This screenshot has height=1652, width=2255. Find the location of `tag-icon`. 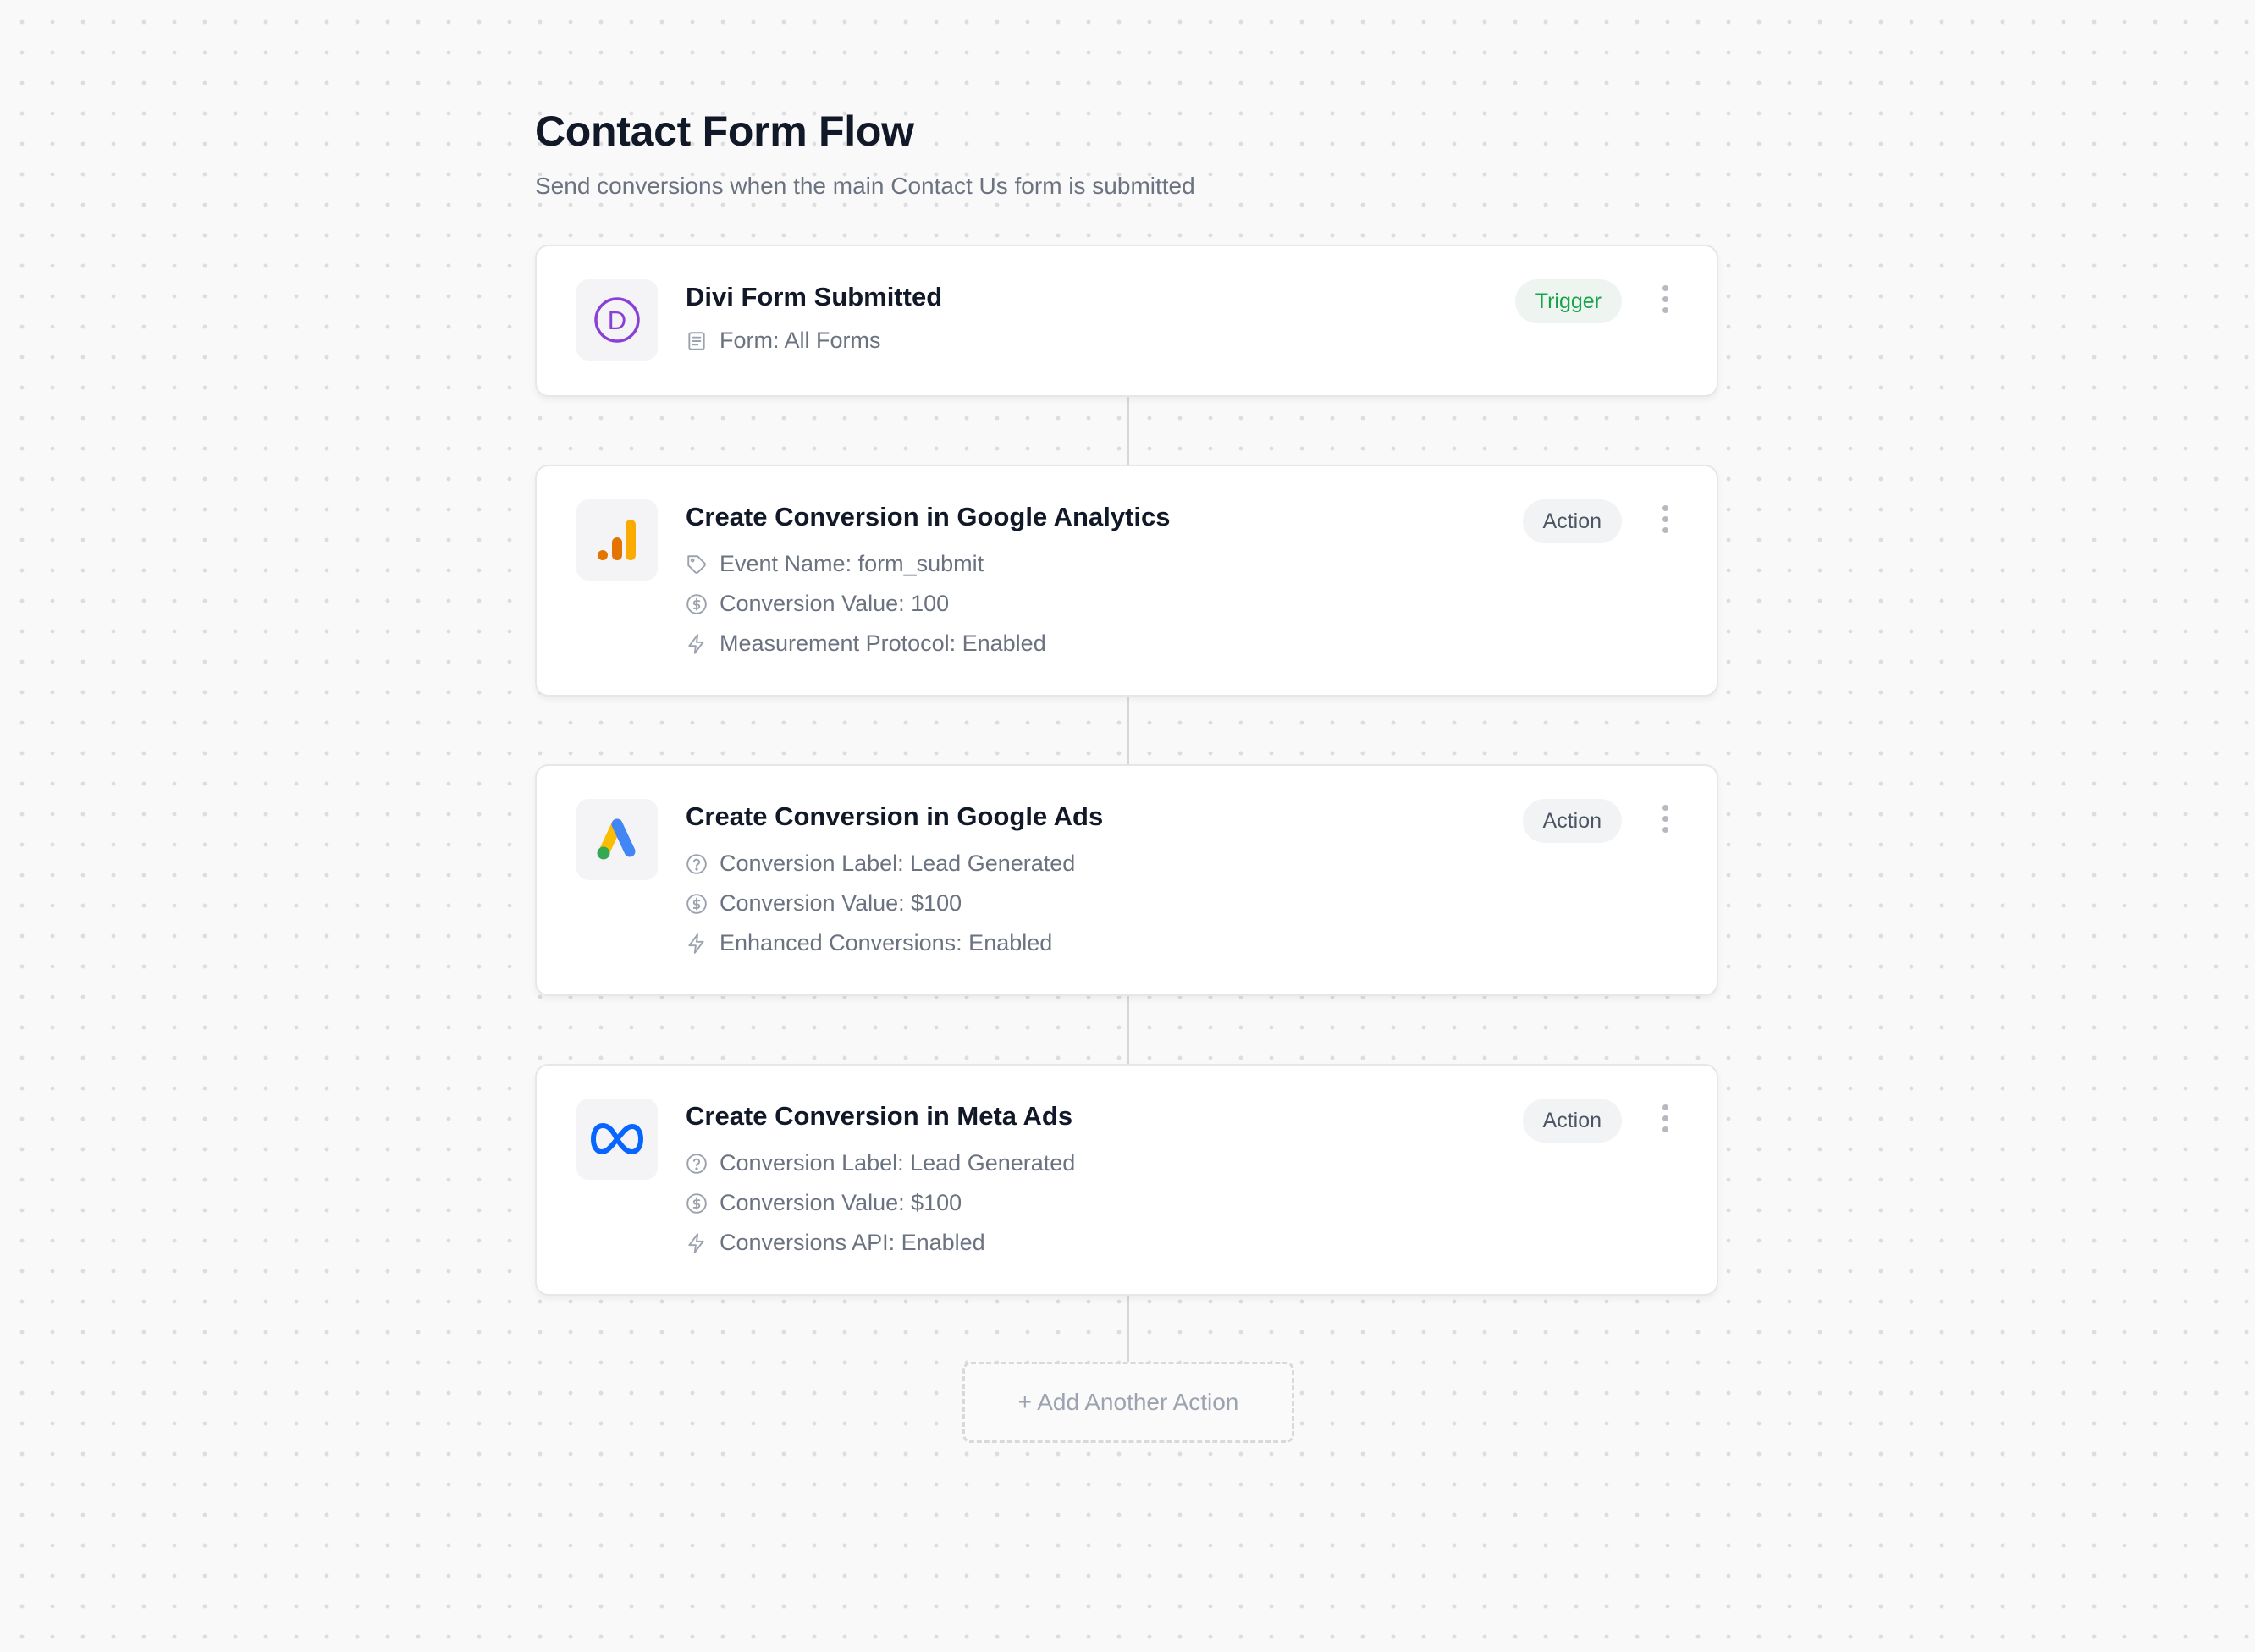

tag-icon is located at coordinates (697, 564).